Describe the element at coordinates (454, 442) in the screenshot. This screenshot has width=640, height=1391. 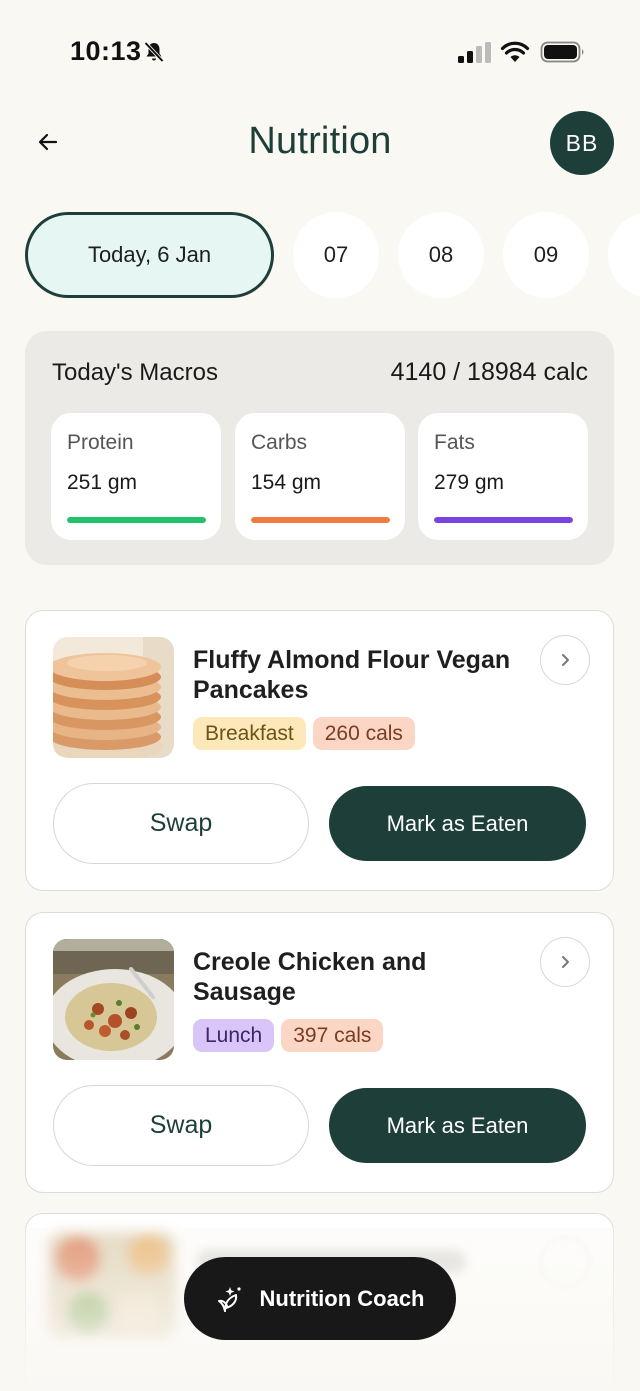
I see `macro-label: Fats` at that location.